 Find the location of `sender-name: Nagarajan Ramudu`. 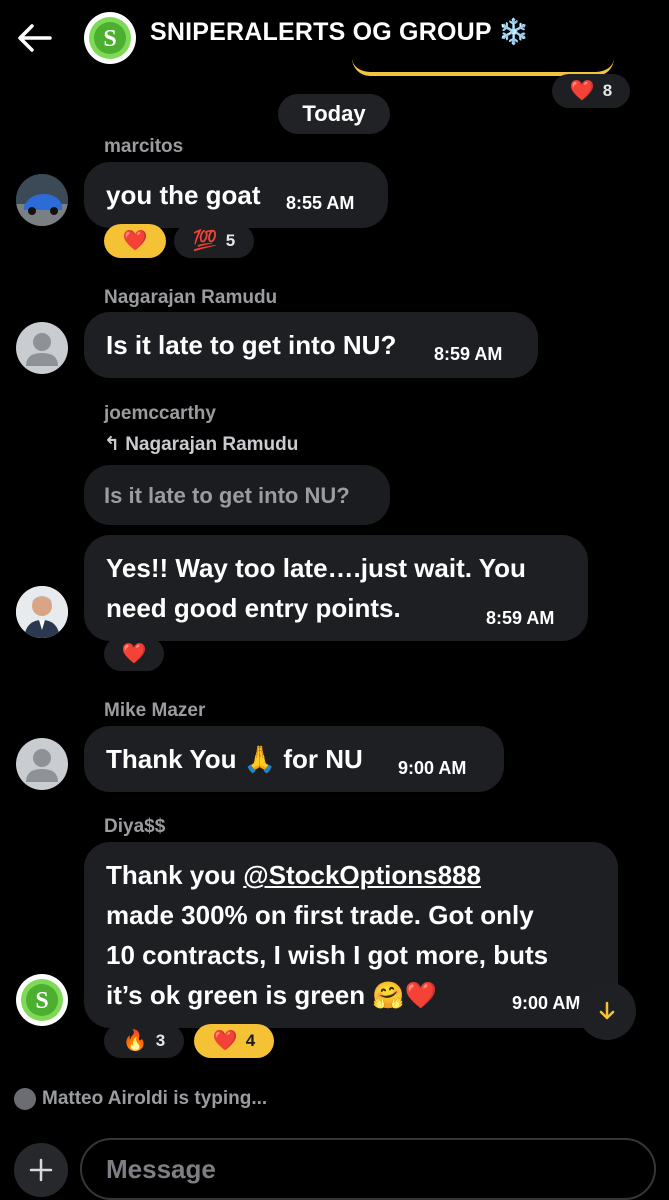

sender-name: Nagarajan Ramudu is located at coordinates (191, 297).